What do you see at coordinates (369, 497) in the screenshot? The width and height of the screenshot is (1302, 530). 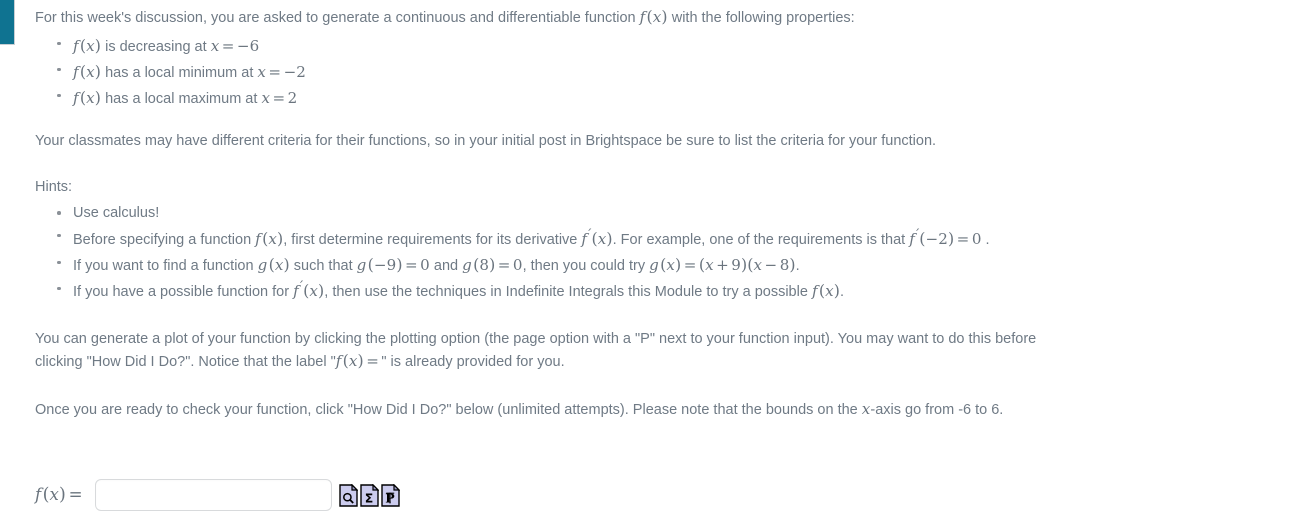 I see `svg-text: Σ` at bounding box center [369, 497].